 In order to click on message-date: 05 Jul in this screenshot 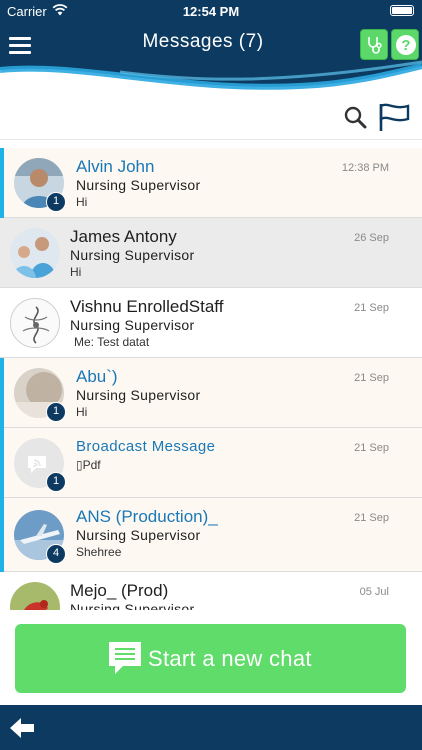, I will do `click(374, 592)`.